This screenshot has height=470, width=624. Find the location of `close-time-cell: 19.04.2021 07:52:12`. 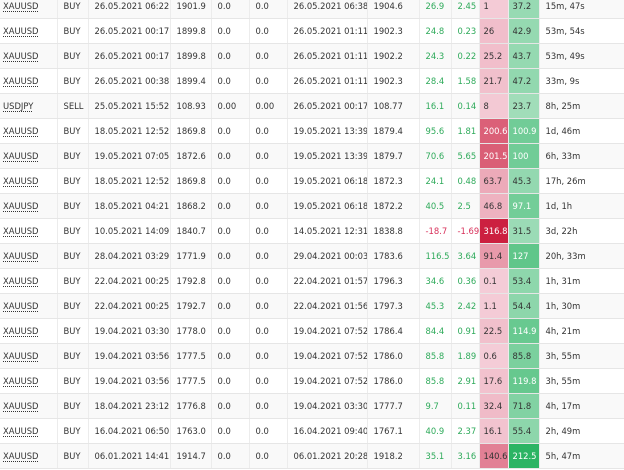

close-time-cell: 19.04.2021 07:52:12 is located at coordinates (327, 331).